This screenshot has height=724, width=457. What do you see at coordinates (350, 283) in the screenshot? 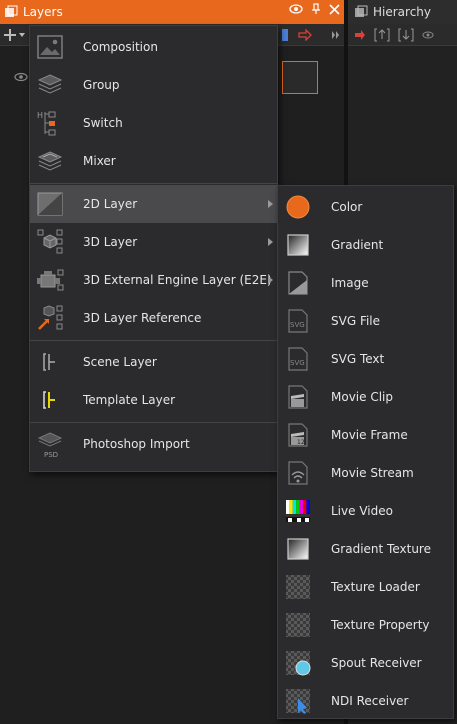
I see `submenu-item-label: Image` at bounding box center [350, 283].